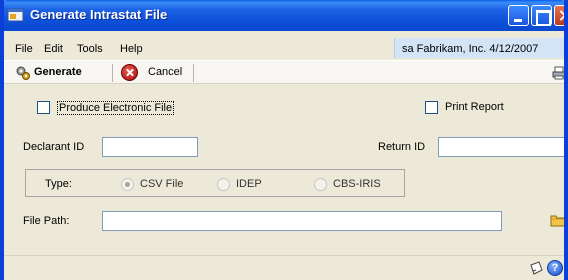 Image resolution: width=568 pixels, height=280 pixels. Describe the element at coordinates (129, 72) in the screenshot. I see `cancel-icon` at that location.